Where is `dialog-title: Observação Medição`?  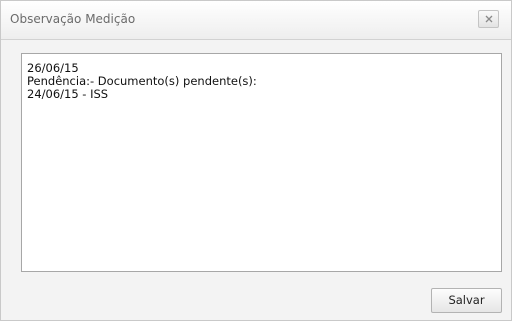
dialog-title: Observação Medição is located at coordinates (73, 19).